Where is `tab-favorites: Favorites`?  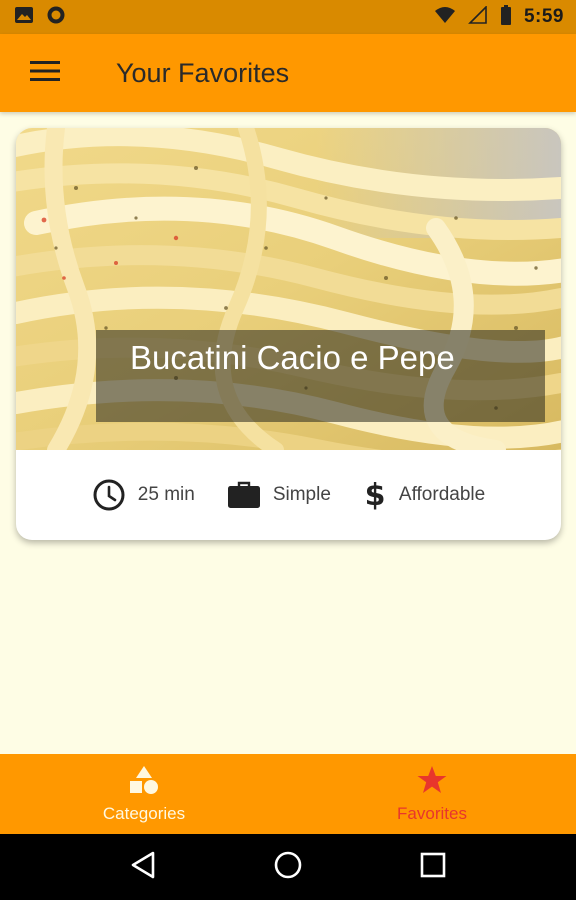
tab-favorites: Favorites is located at coordinates (432, 794).